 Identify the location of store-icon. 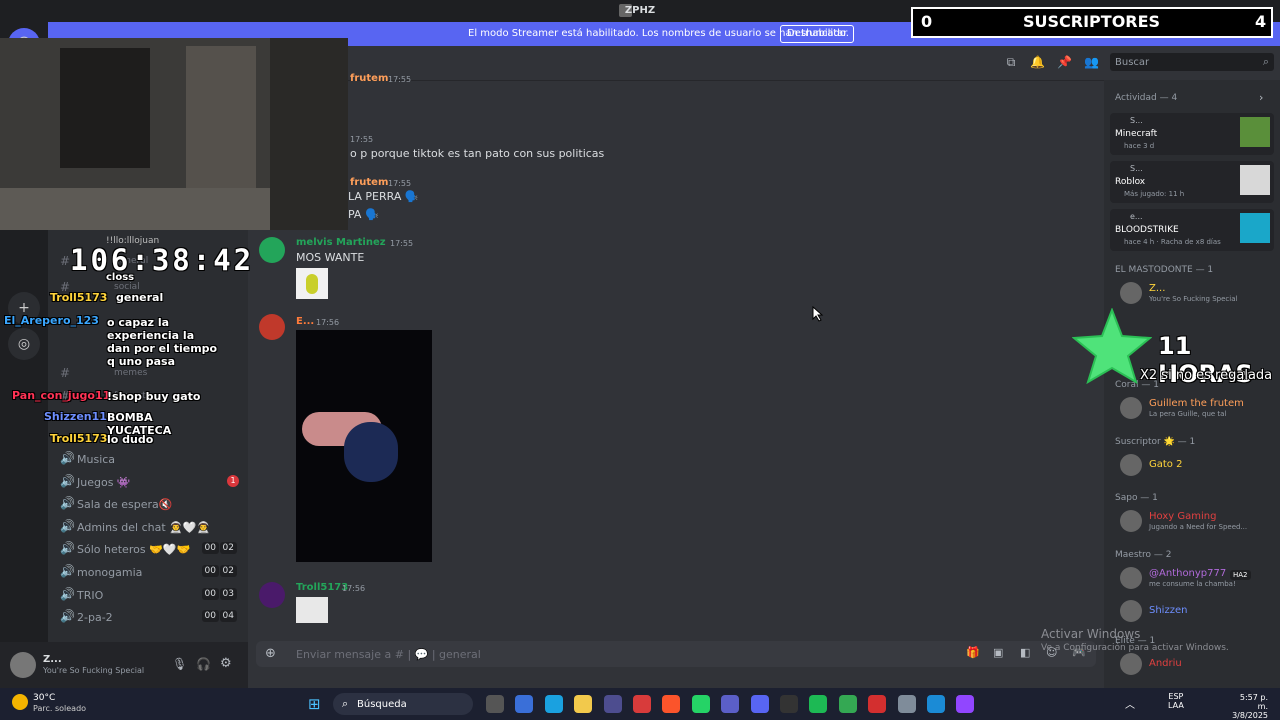
(612, 704).